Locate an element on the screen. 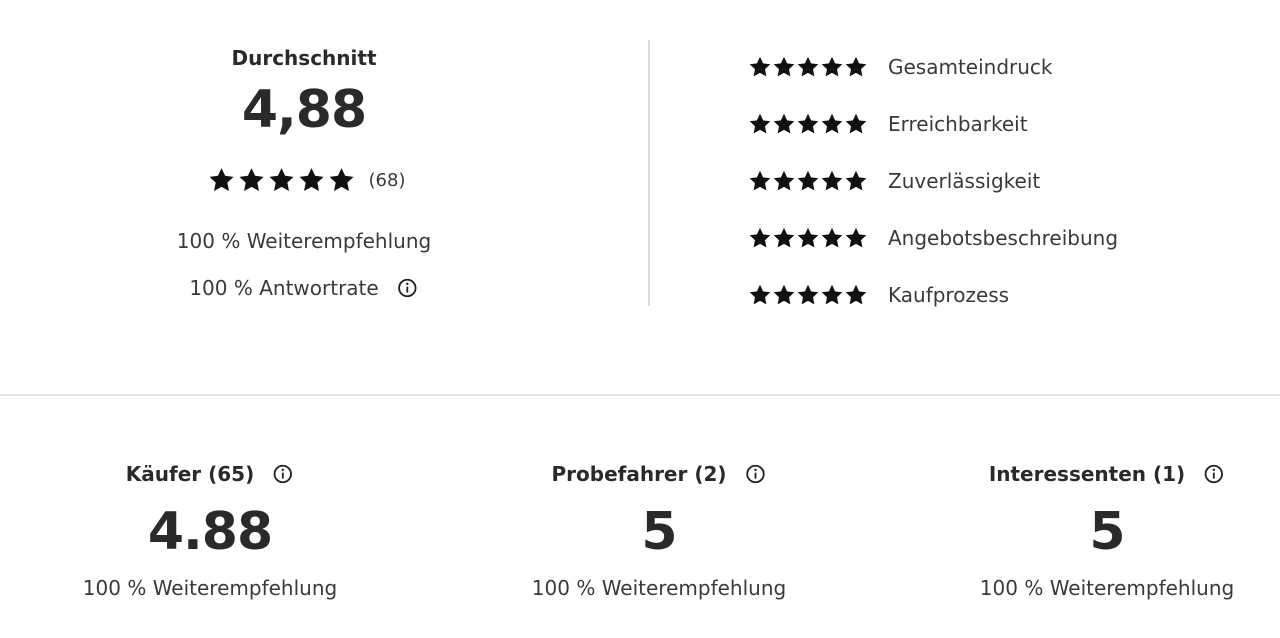  category-label: Erreichbarkeit is located at coordinates (958, 124).